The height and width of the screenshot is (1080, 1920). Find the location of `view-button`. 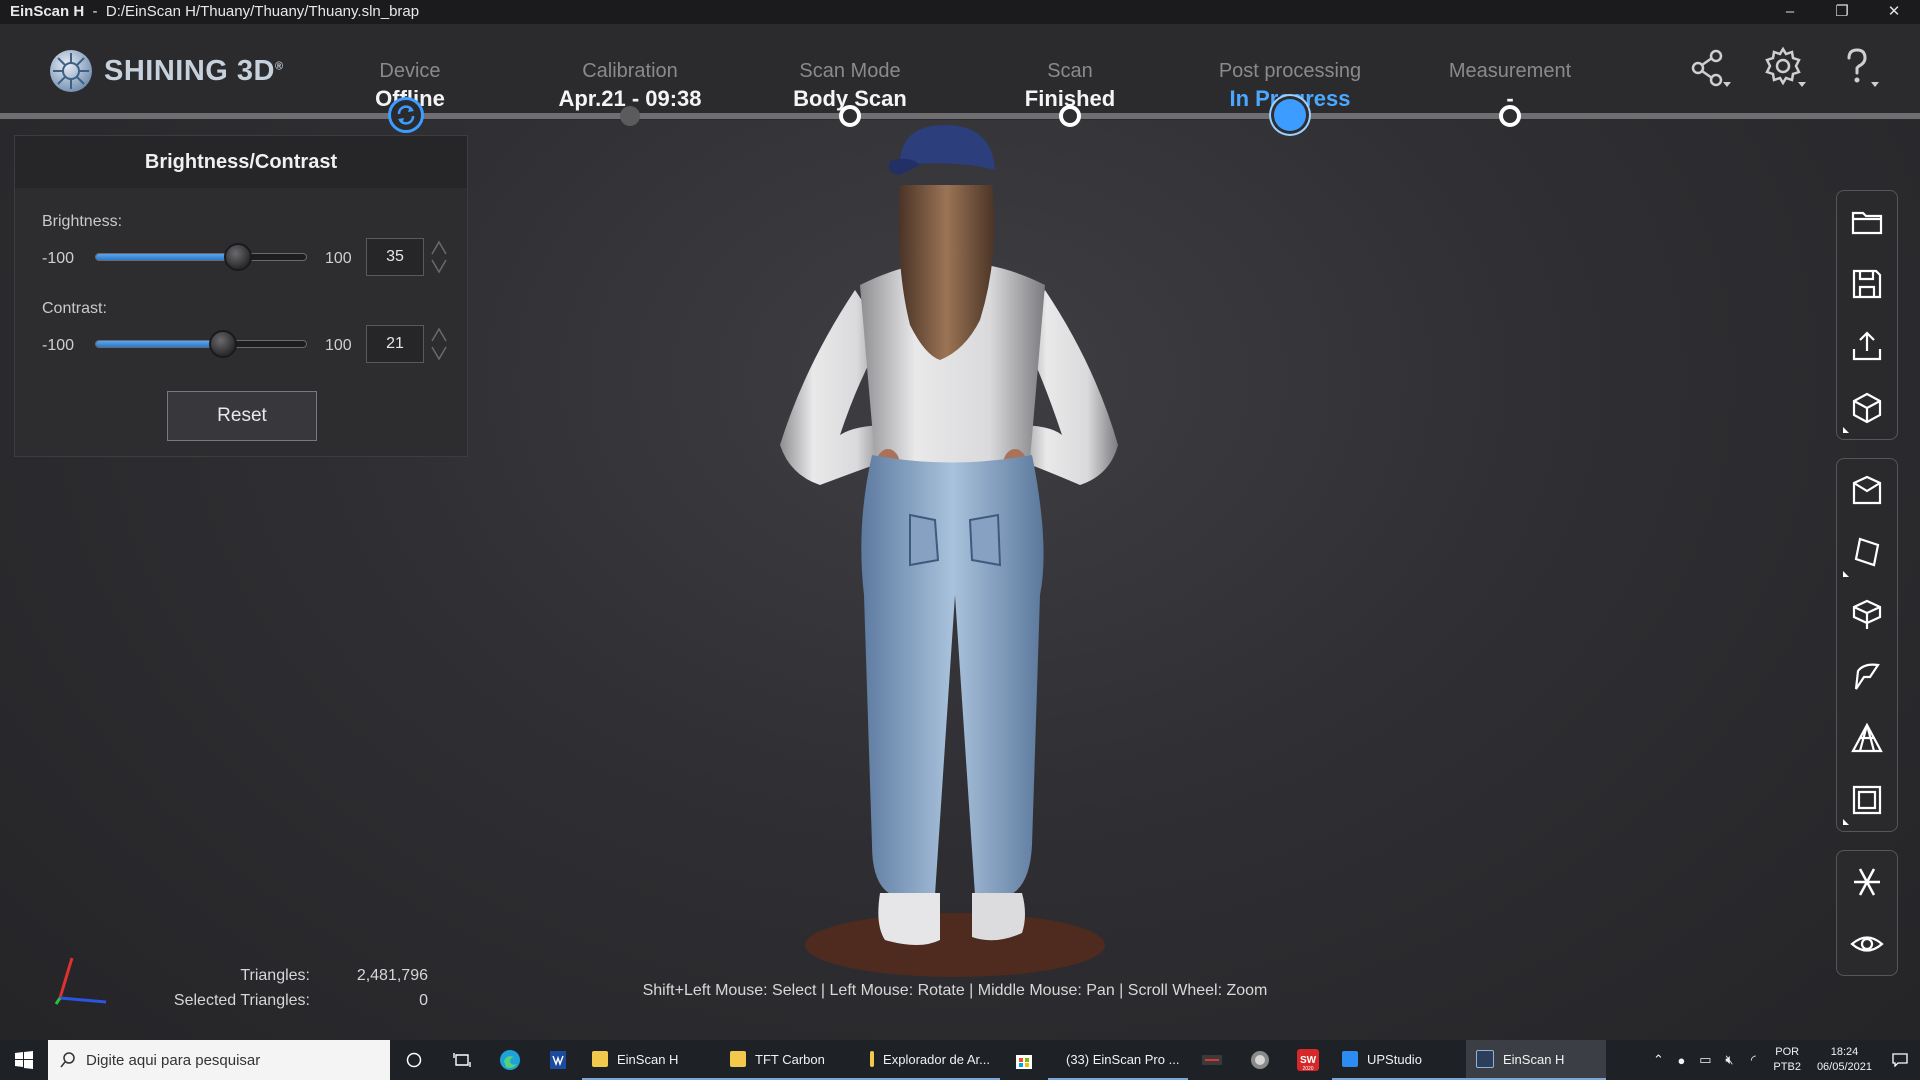

view-button is located at coordinates (1867, 944).